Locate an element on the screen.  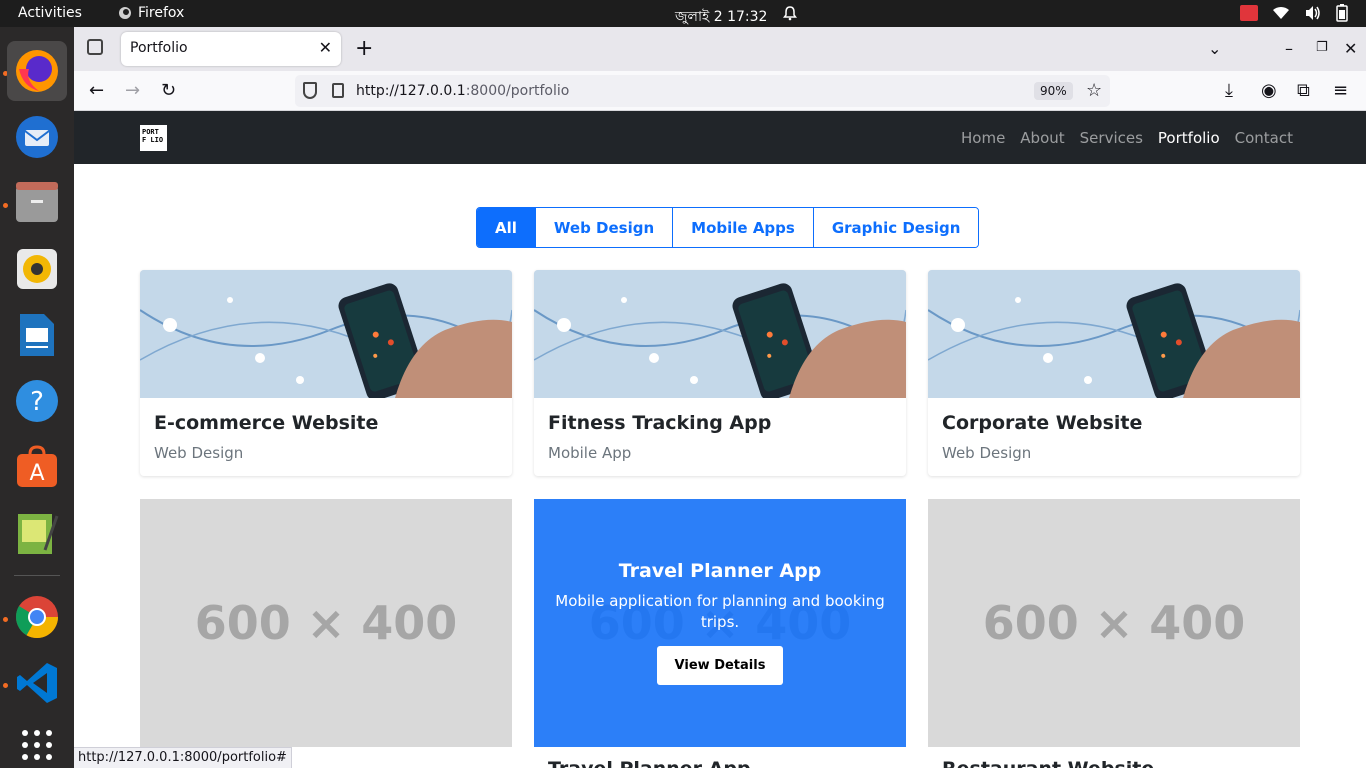
libreoffice-writer-icon is located at coordinates (37, 335).